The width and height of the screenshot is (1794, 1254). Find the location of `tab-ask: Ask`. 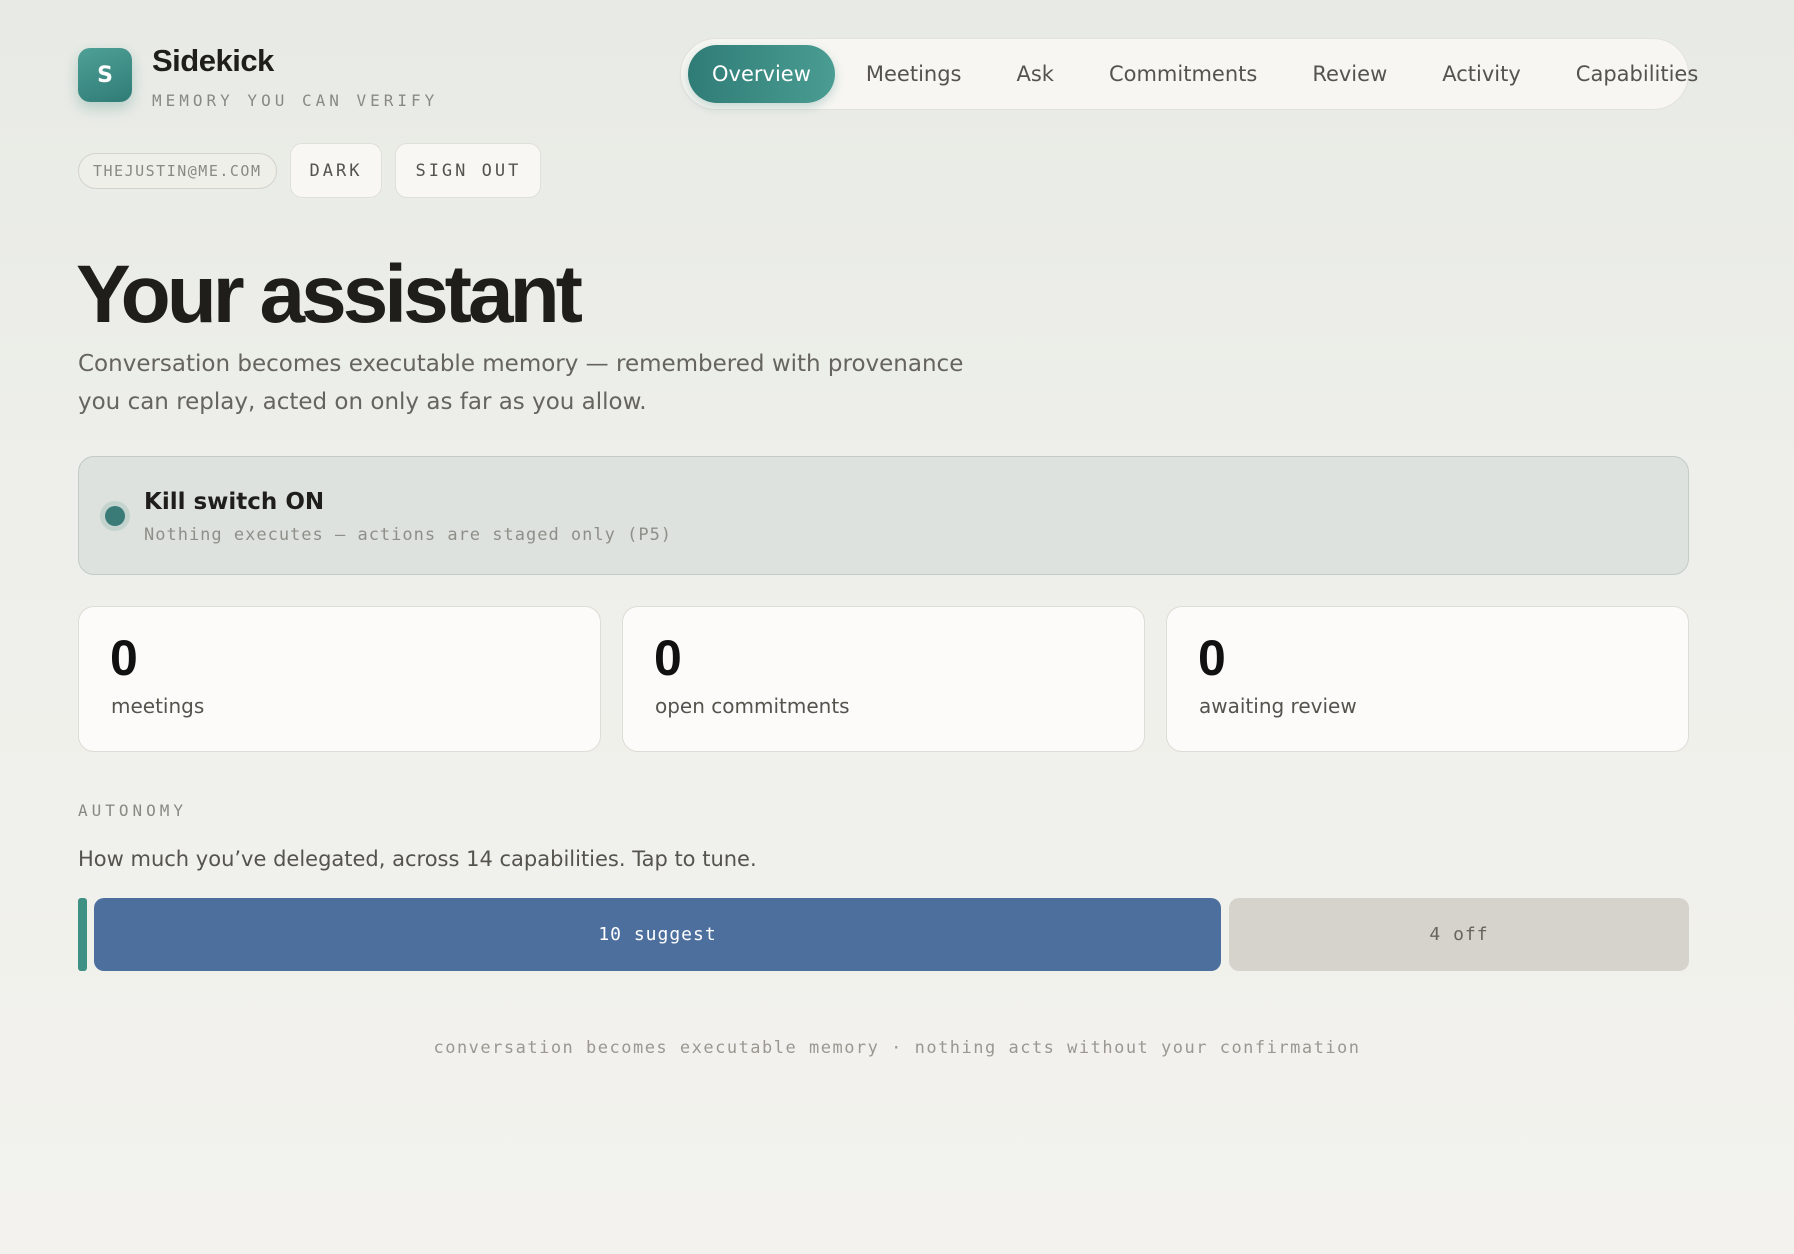

tab-ask: Ask is located at coordinates (1034, 74).